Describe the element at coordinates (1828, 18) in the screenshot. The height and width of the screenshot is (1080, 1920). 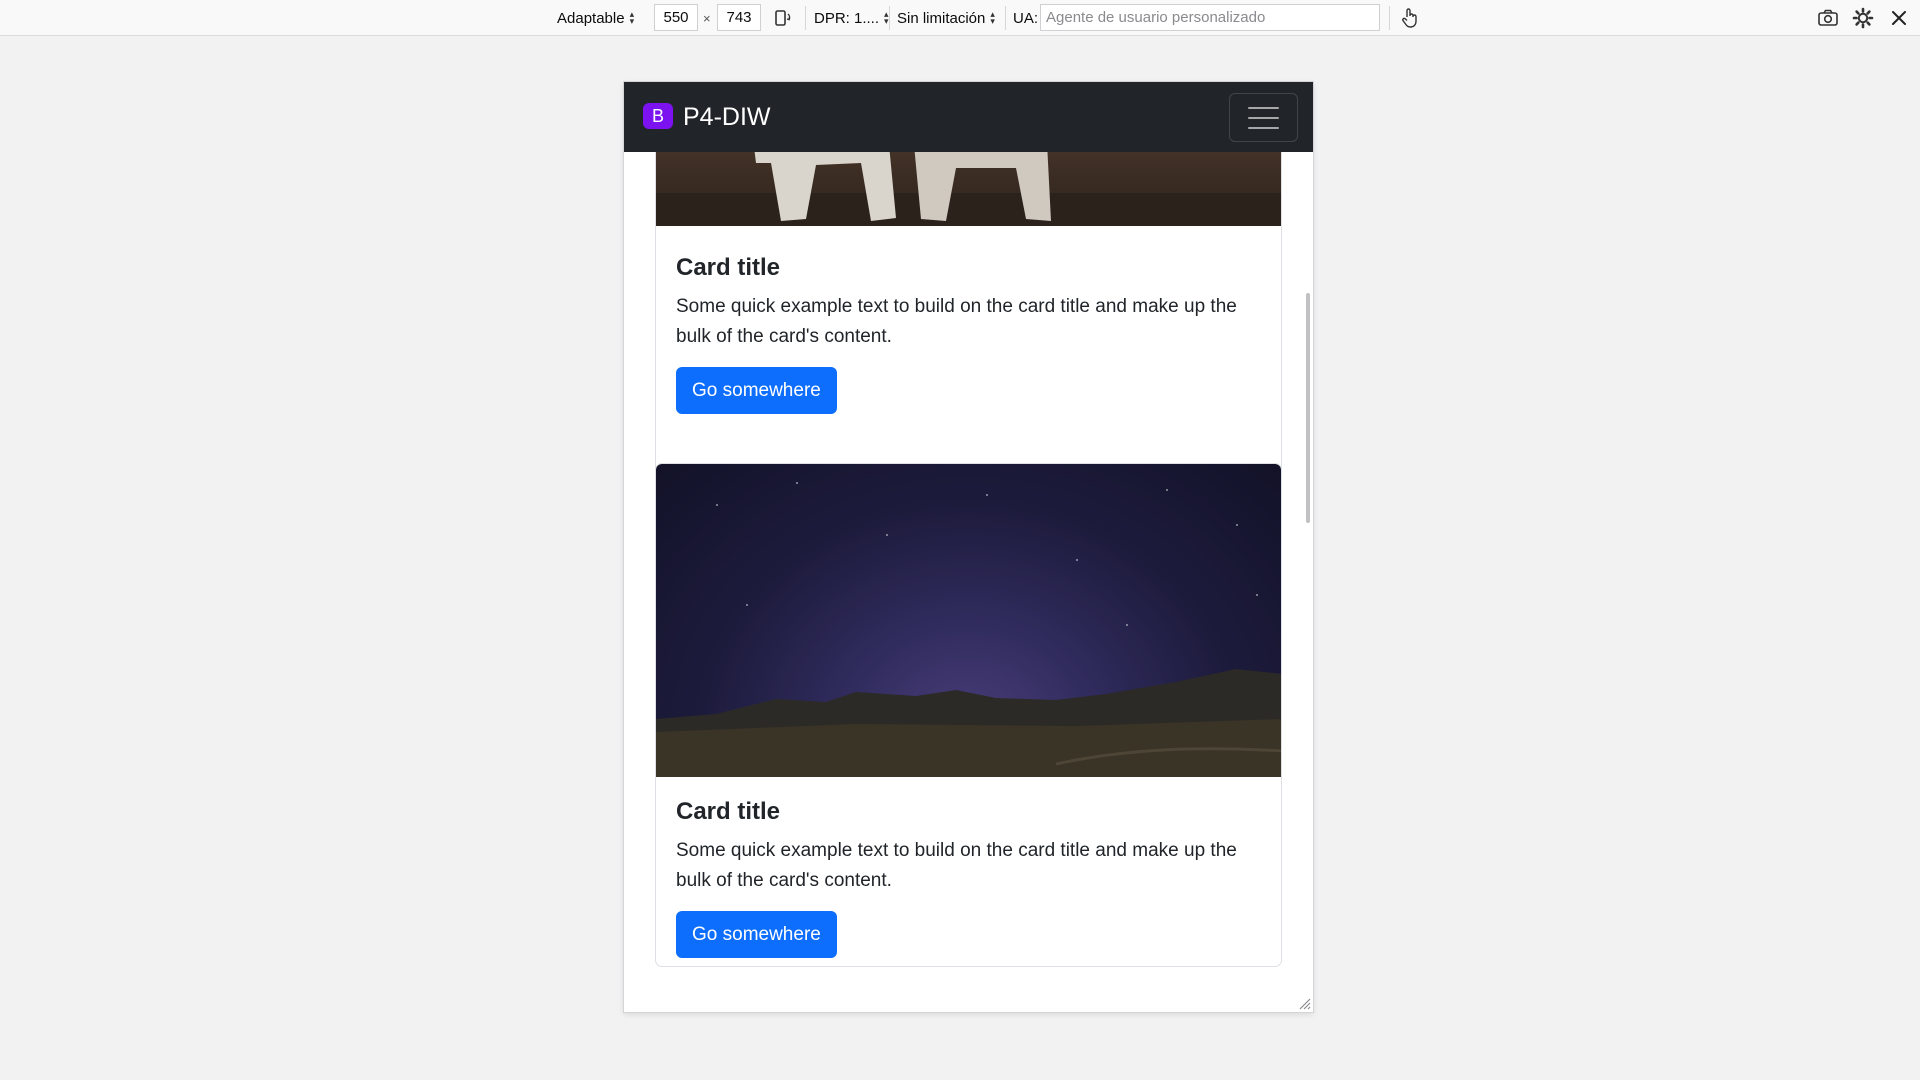
I see `screenshot-icon` at that location.